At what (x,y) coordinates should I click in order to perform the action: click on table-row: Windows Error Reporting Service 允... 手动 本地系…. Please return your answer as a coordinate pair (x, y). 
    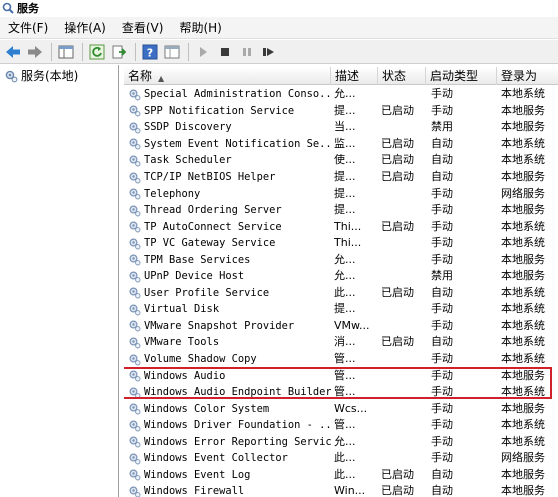
    Looking at the image, I should click on (341, 441).